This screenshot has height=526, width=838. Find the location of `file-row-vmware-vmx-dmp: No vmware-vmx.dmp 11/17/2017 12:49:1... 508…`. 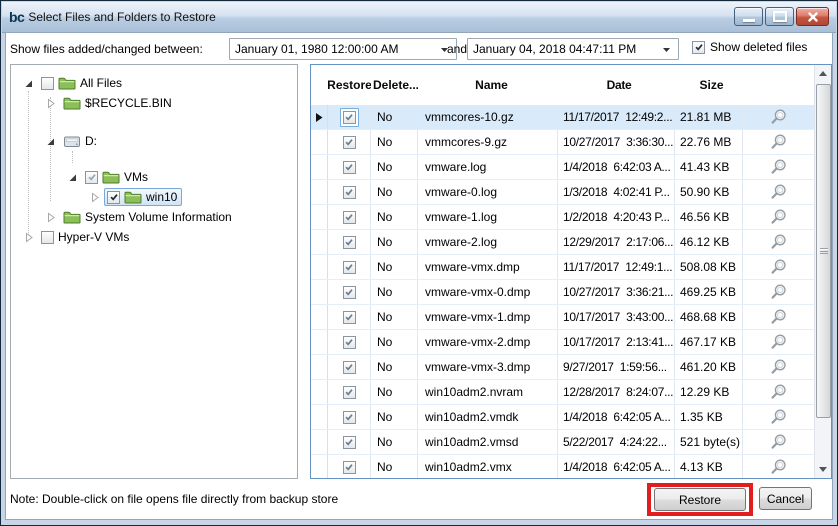

file-row-vmware-vmx-dmp: No vmware-vmx.dmp 11/17/2017 12:49:1... 508… is located at coordinates (562, 267).